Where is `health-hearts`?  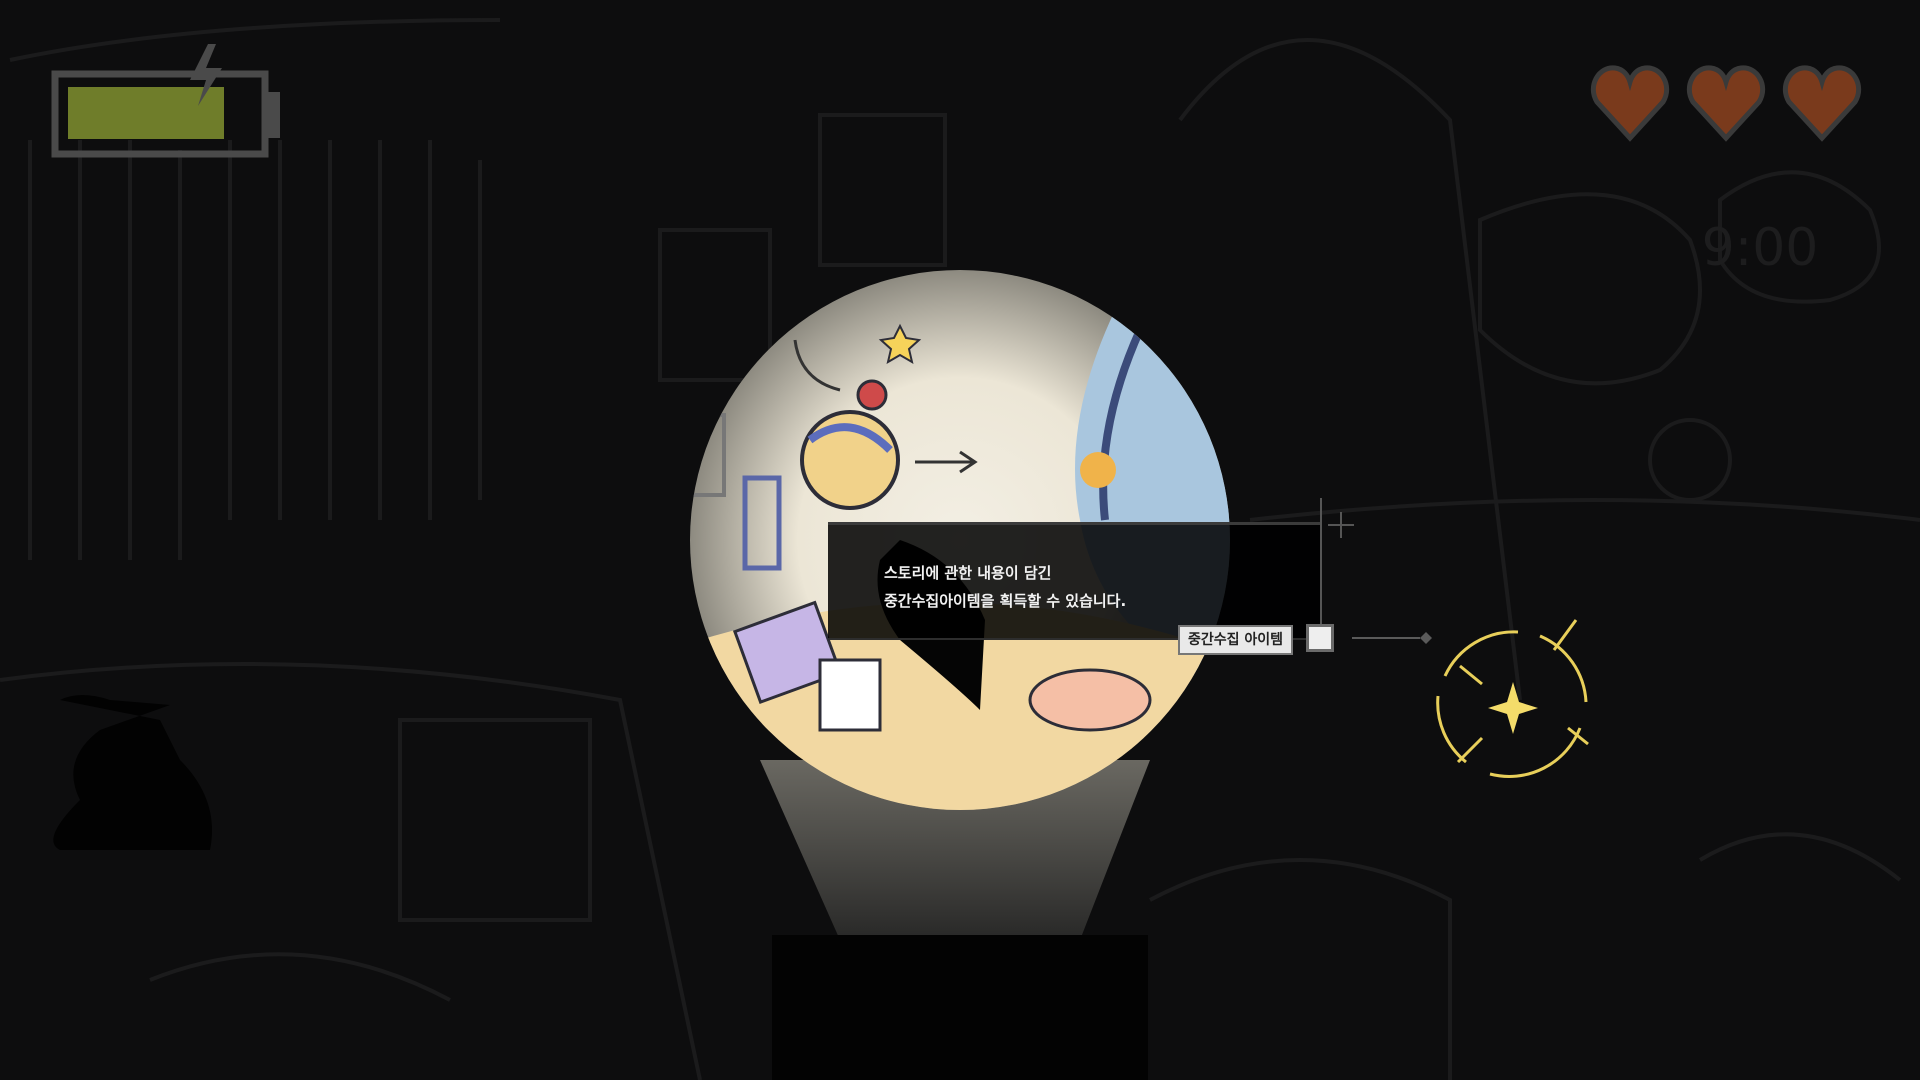 health-hearts is located at coordinates (1726, 103).